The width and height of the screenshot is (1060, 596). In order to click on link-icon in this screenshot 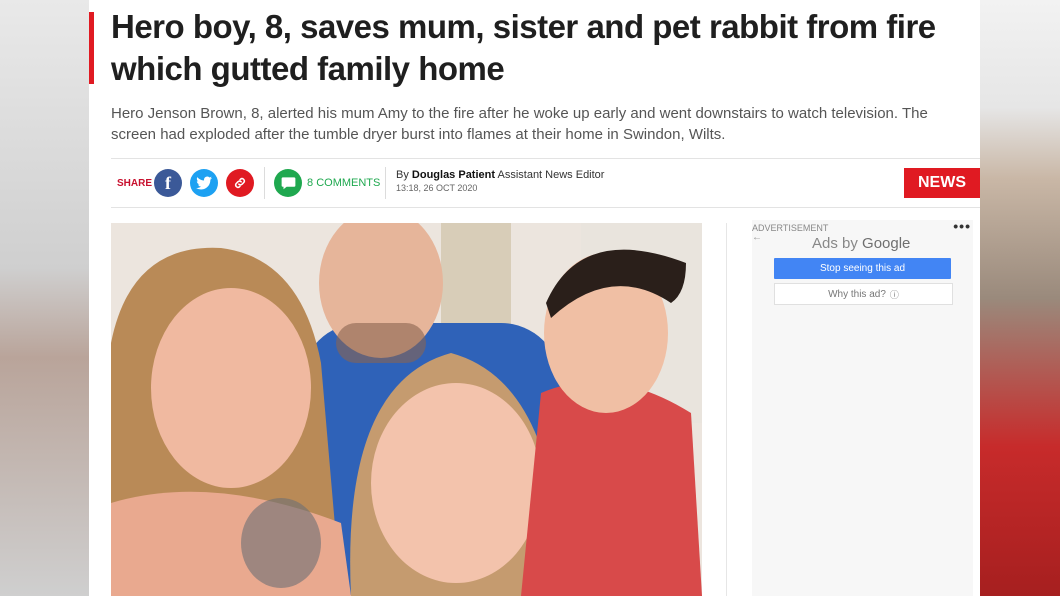, I will do `click(240, 183)`.